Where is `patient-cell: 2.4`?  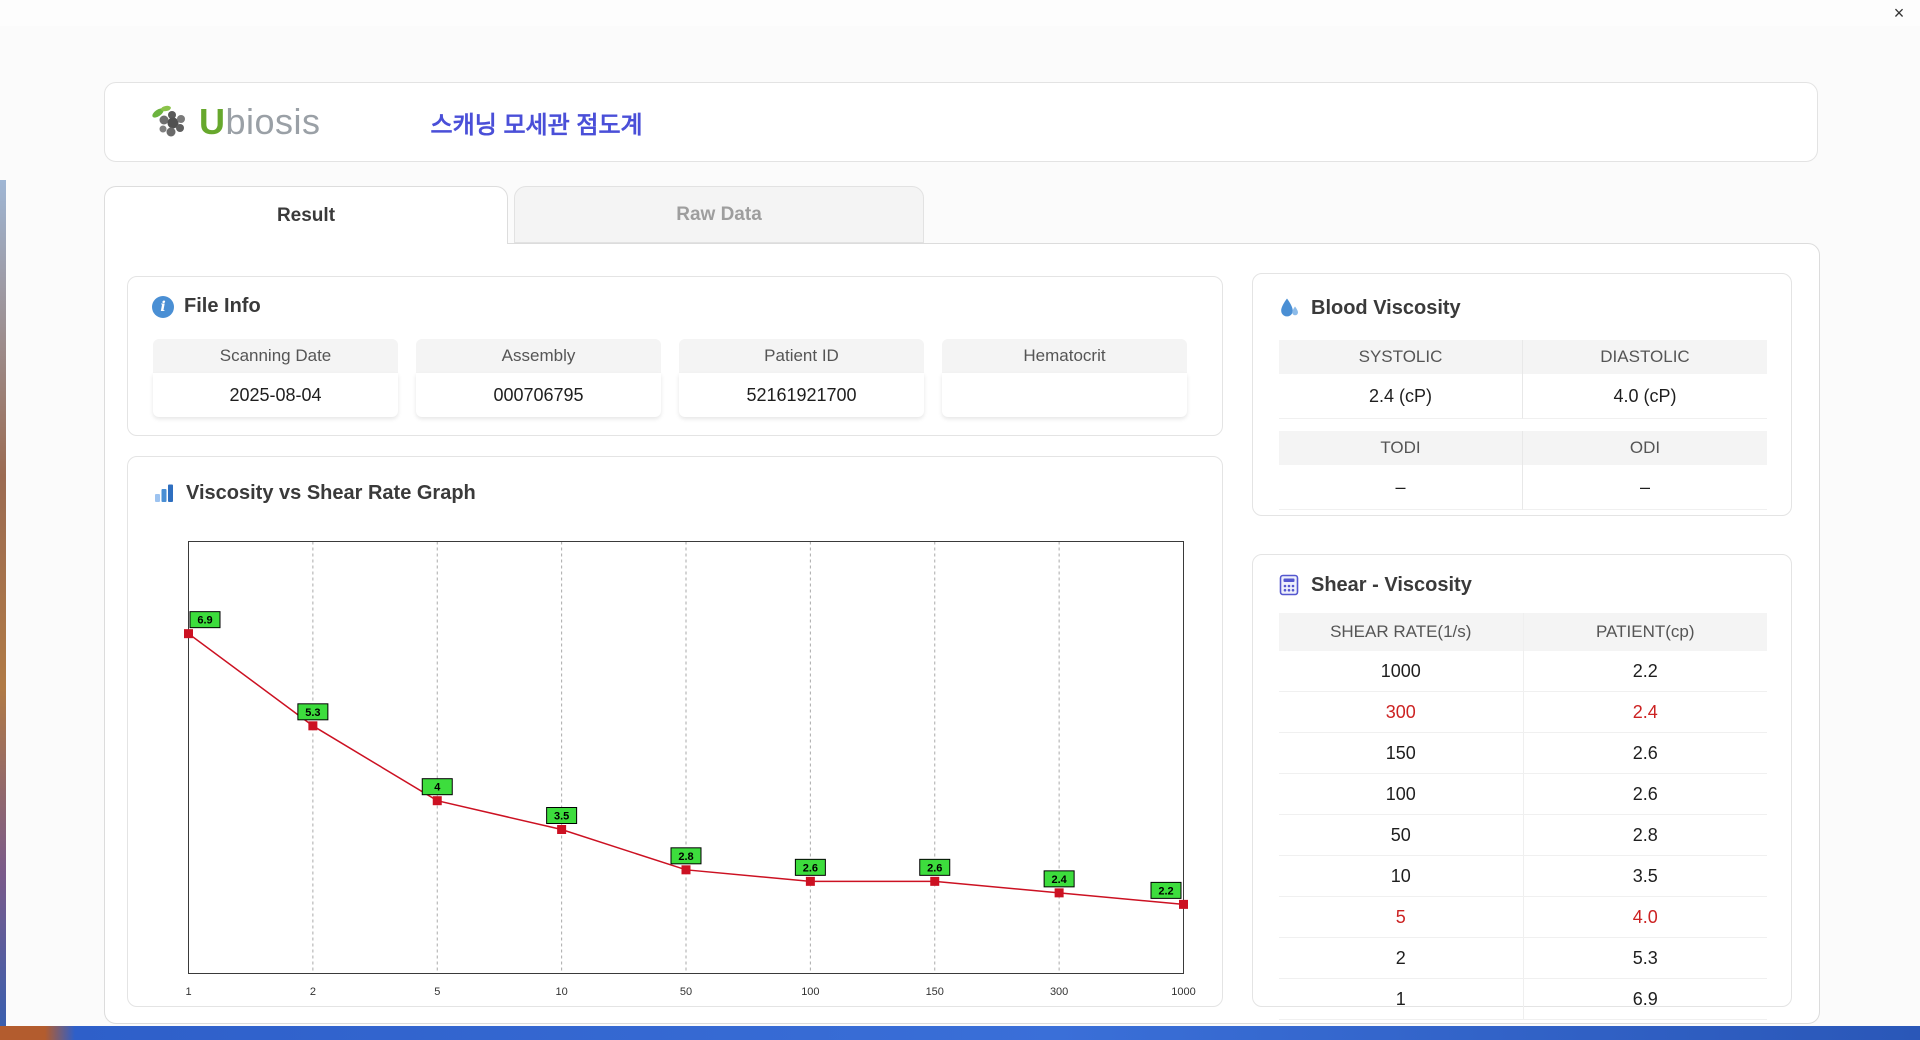
patient-cell: 2.4 is located at coordinates (1645, 712).